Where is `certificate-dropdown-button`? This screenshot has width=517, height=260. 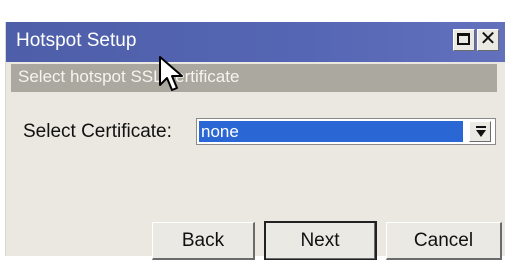 certificate-dropdown-button is located at coordinates (480, 131).